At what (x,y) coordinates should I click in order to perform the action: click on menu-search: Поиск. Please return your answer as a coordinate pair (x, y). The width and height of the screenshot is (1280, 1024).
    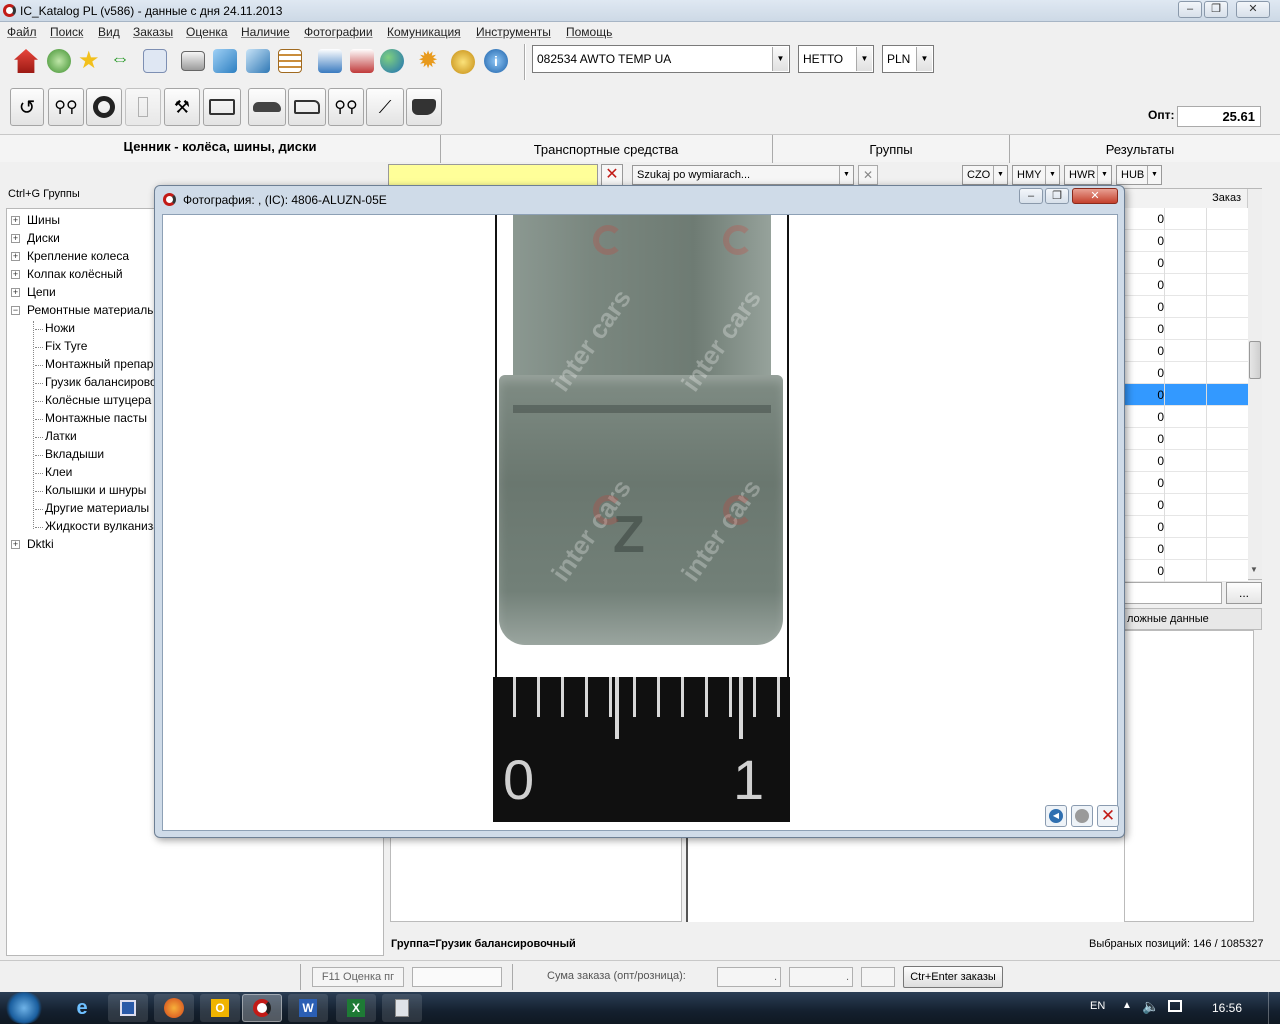
    Looking at the image, I should click on (66, 32).